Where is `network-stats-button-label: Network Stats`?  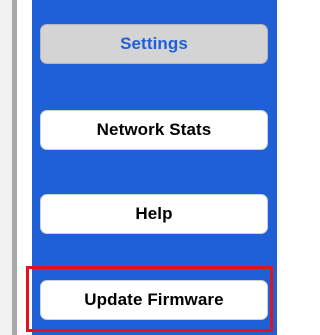
network-stats-button-label: Network Stats is located at coordinates (154, 129).